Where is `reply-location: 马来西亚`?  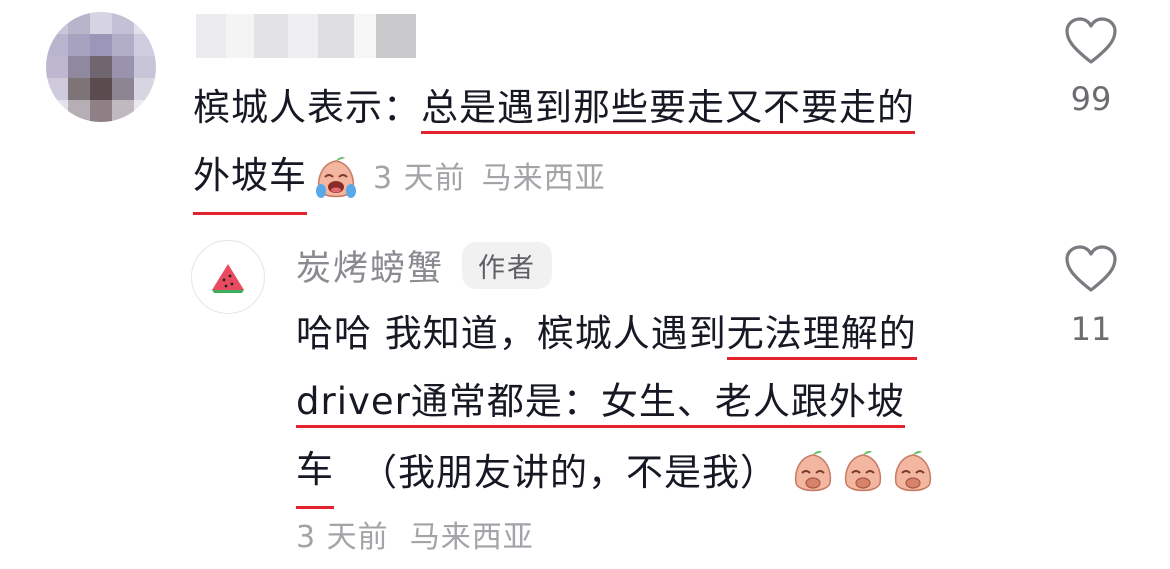 reply-location: 马来西亚 is located at coordinates (471, 537).